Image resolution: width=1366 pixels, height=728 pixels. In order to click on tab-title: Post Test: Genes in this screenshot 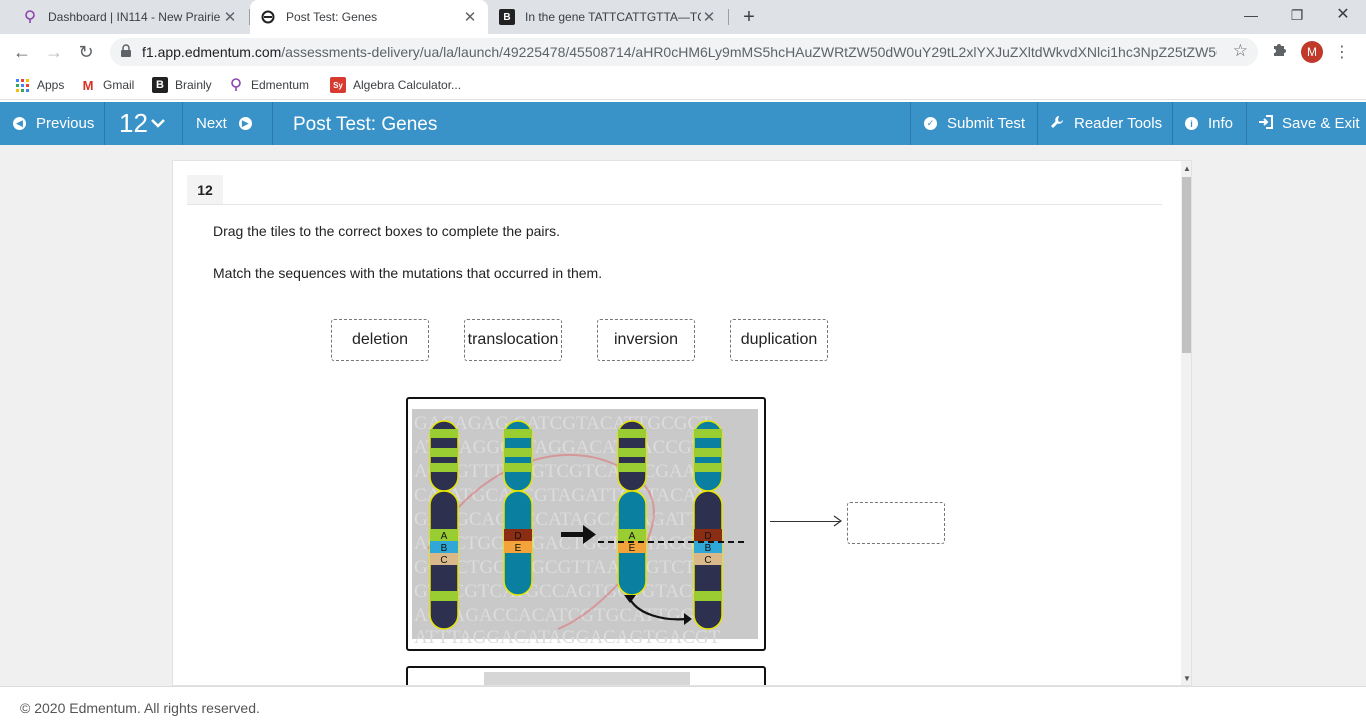, I will do `click(332, 17)`.